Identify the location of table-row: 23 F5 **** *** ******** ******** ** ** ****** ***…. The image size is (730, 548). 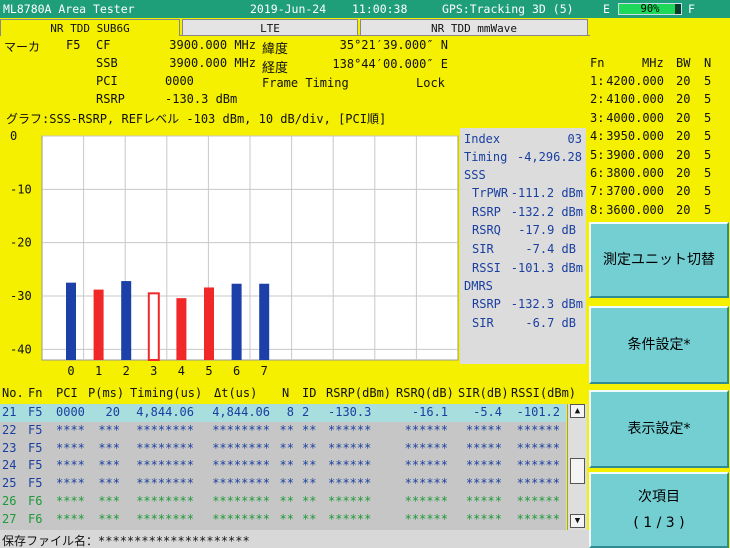
(283, 449).